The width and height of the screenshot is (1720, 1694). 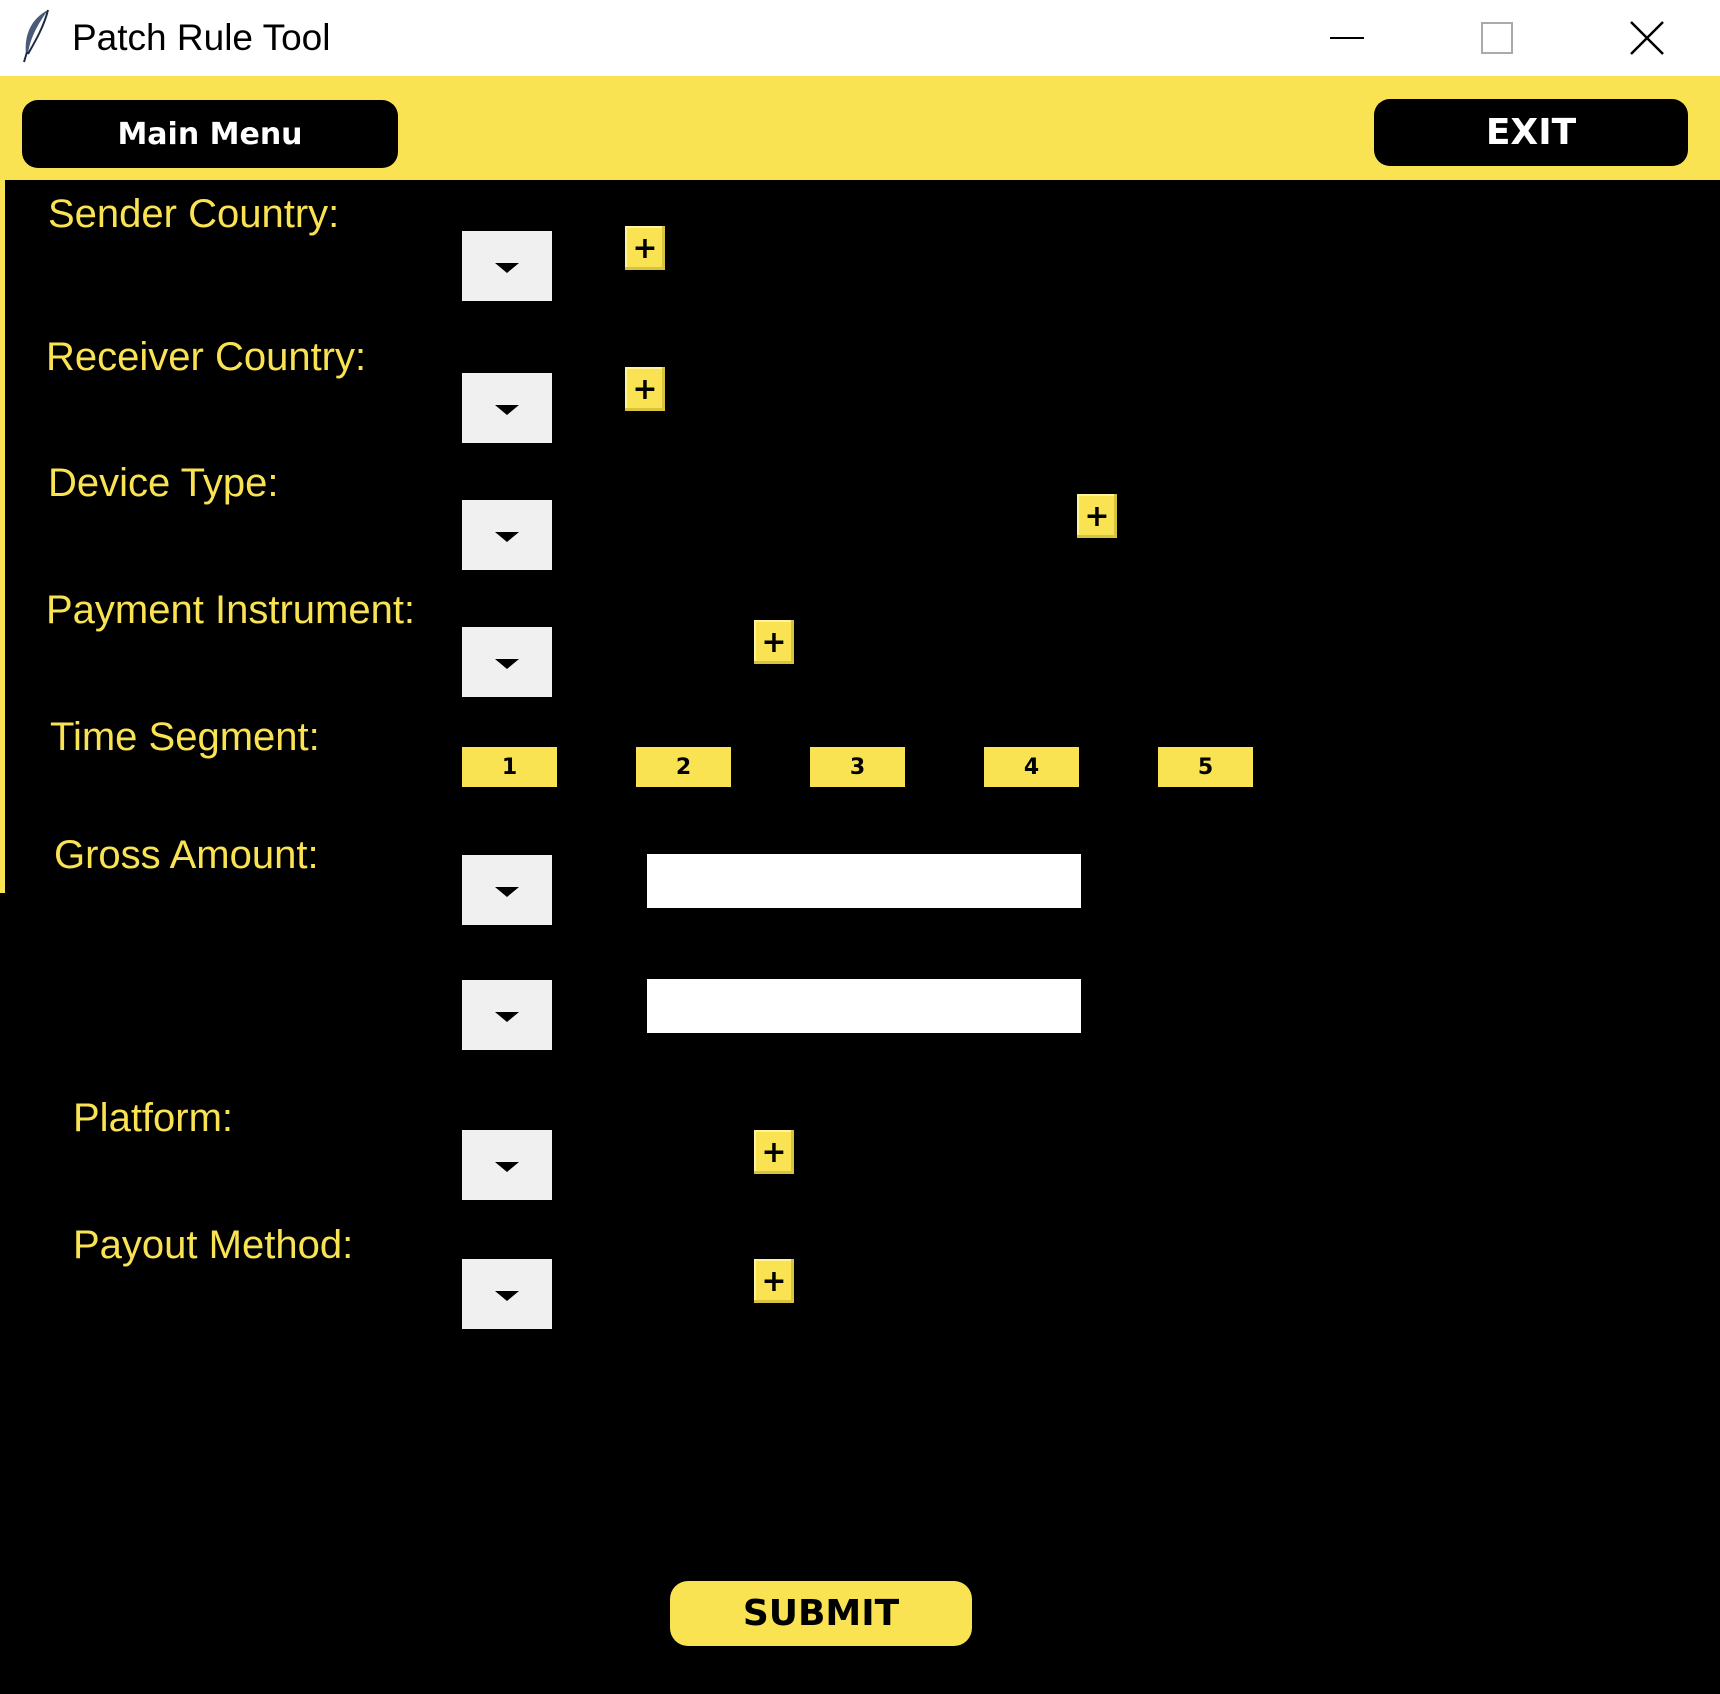 I want to click on maximize-button, so click(x=1497, y=38).